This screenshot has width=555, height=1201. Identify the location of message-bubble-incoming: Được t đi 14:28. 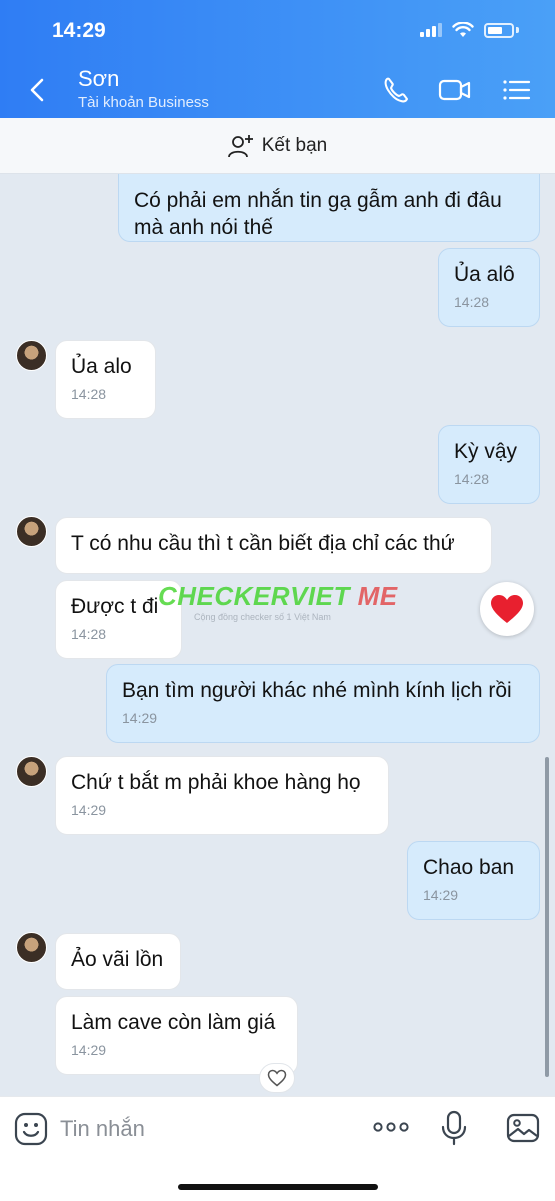
(118, 619).